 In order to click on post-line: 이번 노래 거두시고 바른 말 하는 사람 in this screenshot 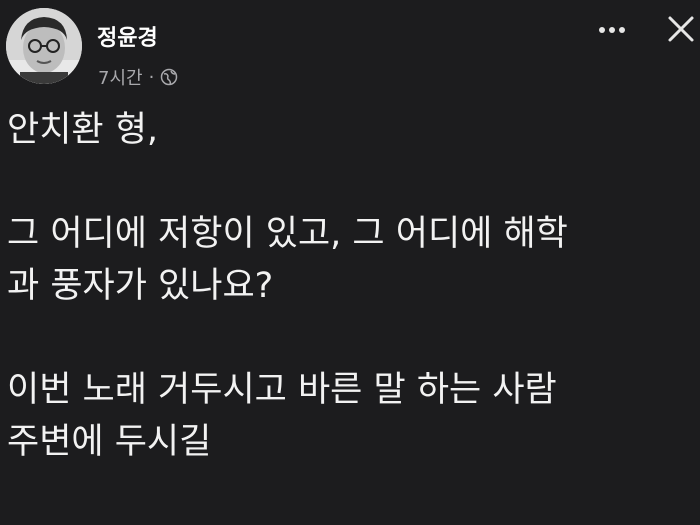, I will do `click(282, 390)`.